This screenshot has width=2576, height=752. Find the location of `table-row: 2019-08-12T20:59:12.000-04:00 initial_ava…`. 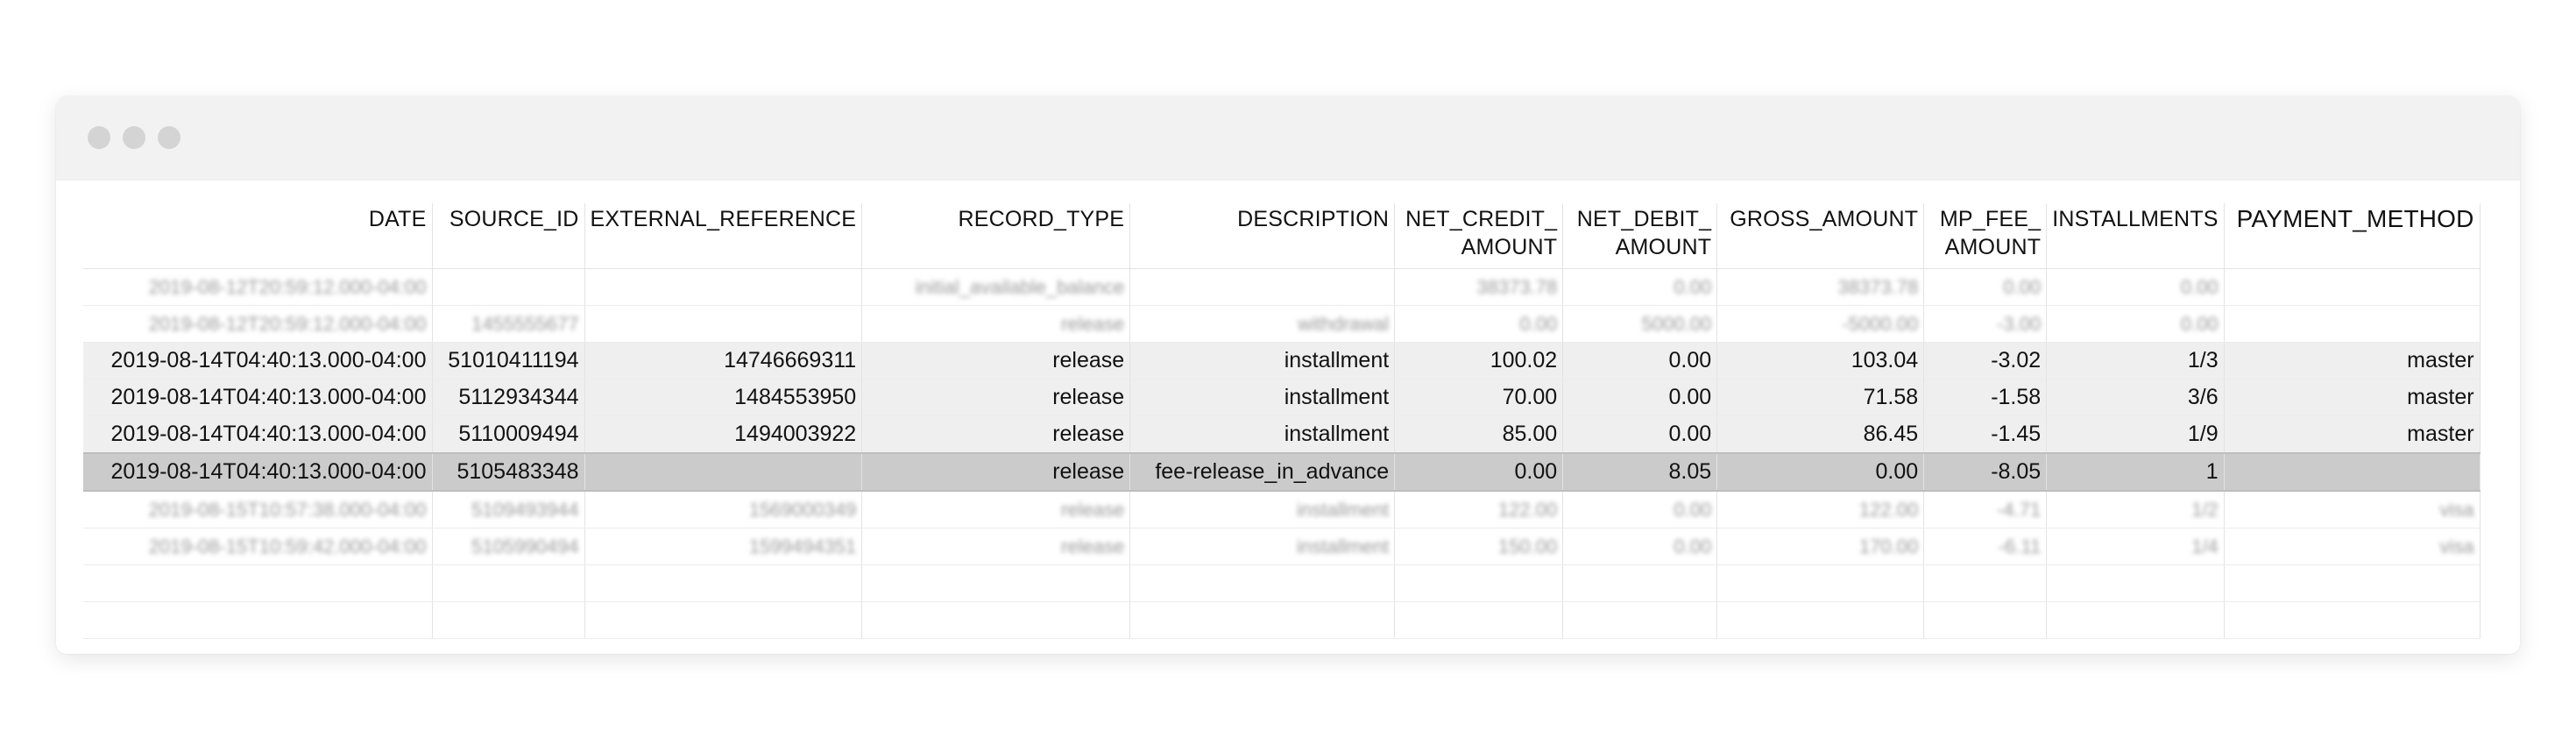

table-row: 2019-08-12T20:59:12.000-04:00 initial_ava… is located at coordinates (1281, 287).